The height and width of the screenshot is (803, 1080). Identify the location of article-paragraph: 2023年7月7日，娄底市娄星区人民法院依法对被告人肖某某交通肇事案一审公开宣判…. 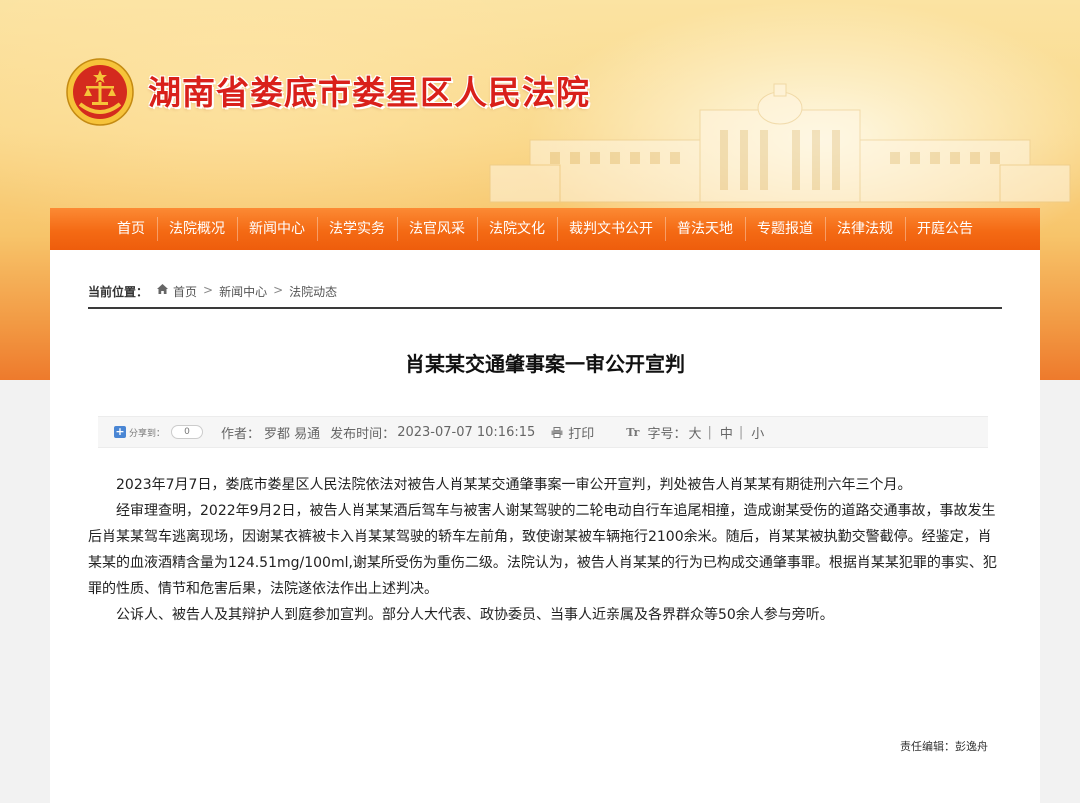
(514, 485).